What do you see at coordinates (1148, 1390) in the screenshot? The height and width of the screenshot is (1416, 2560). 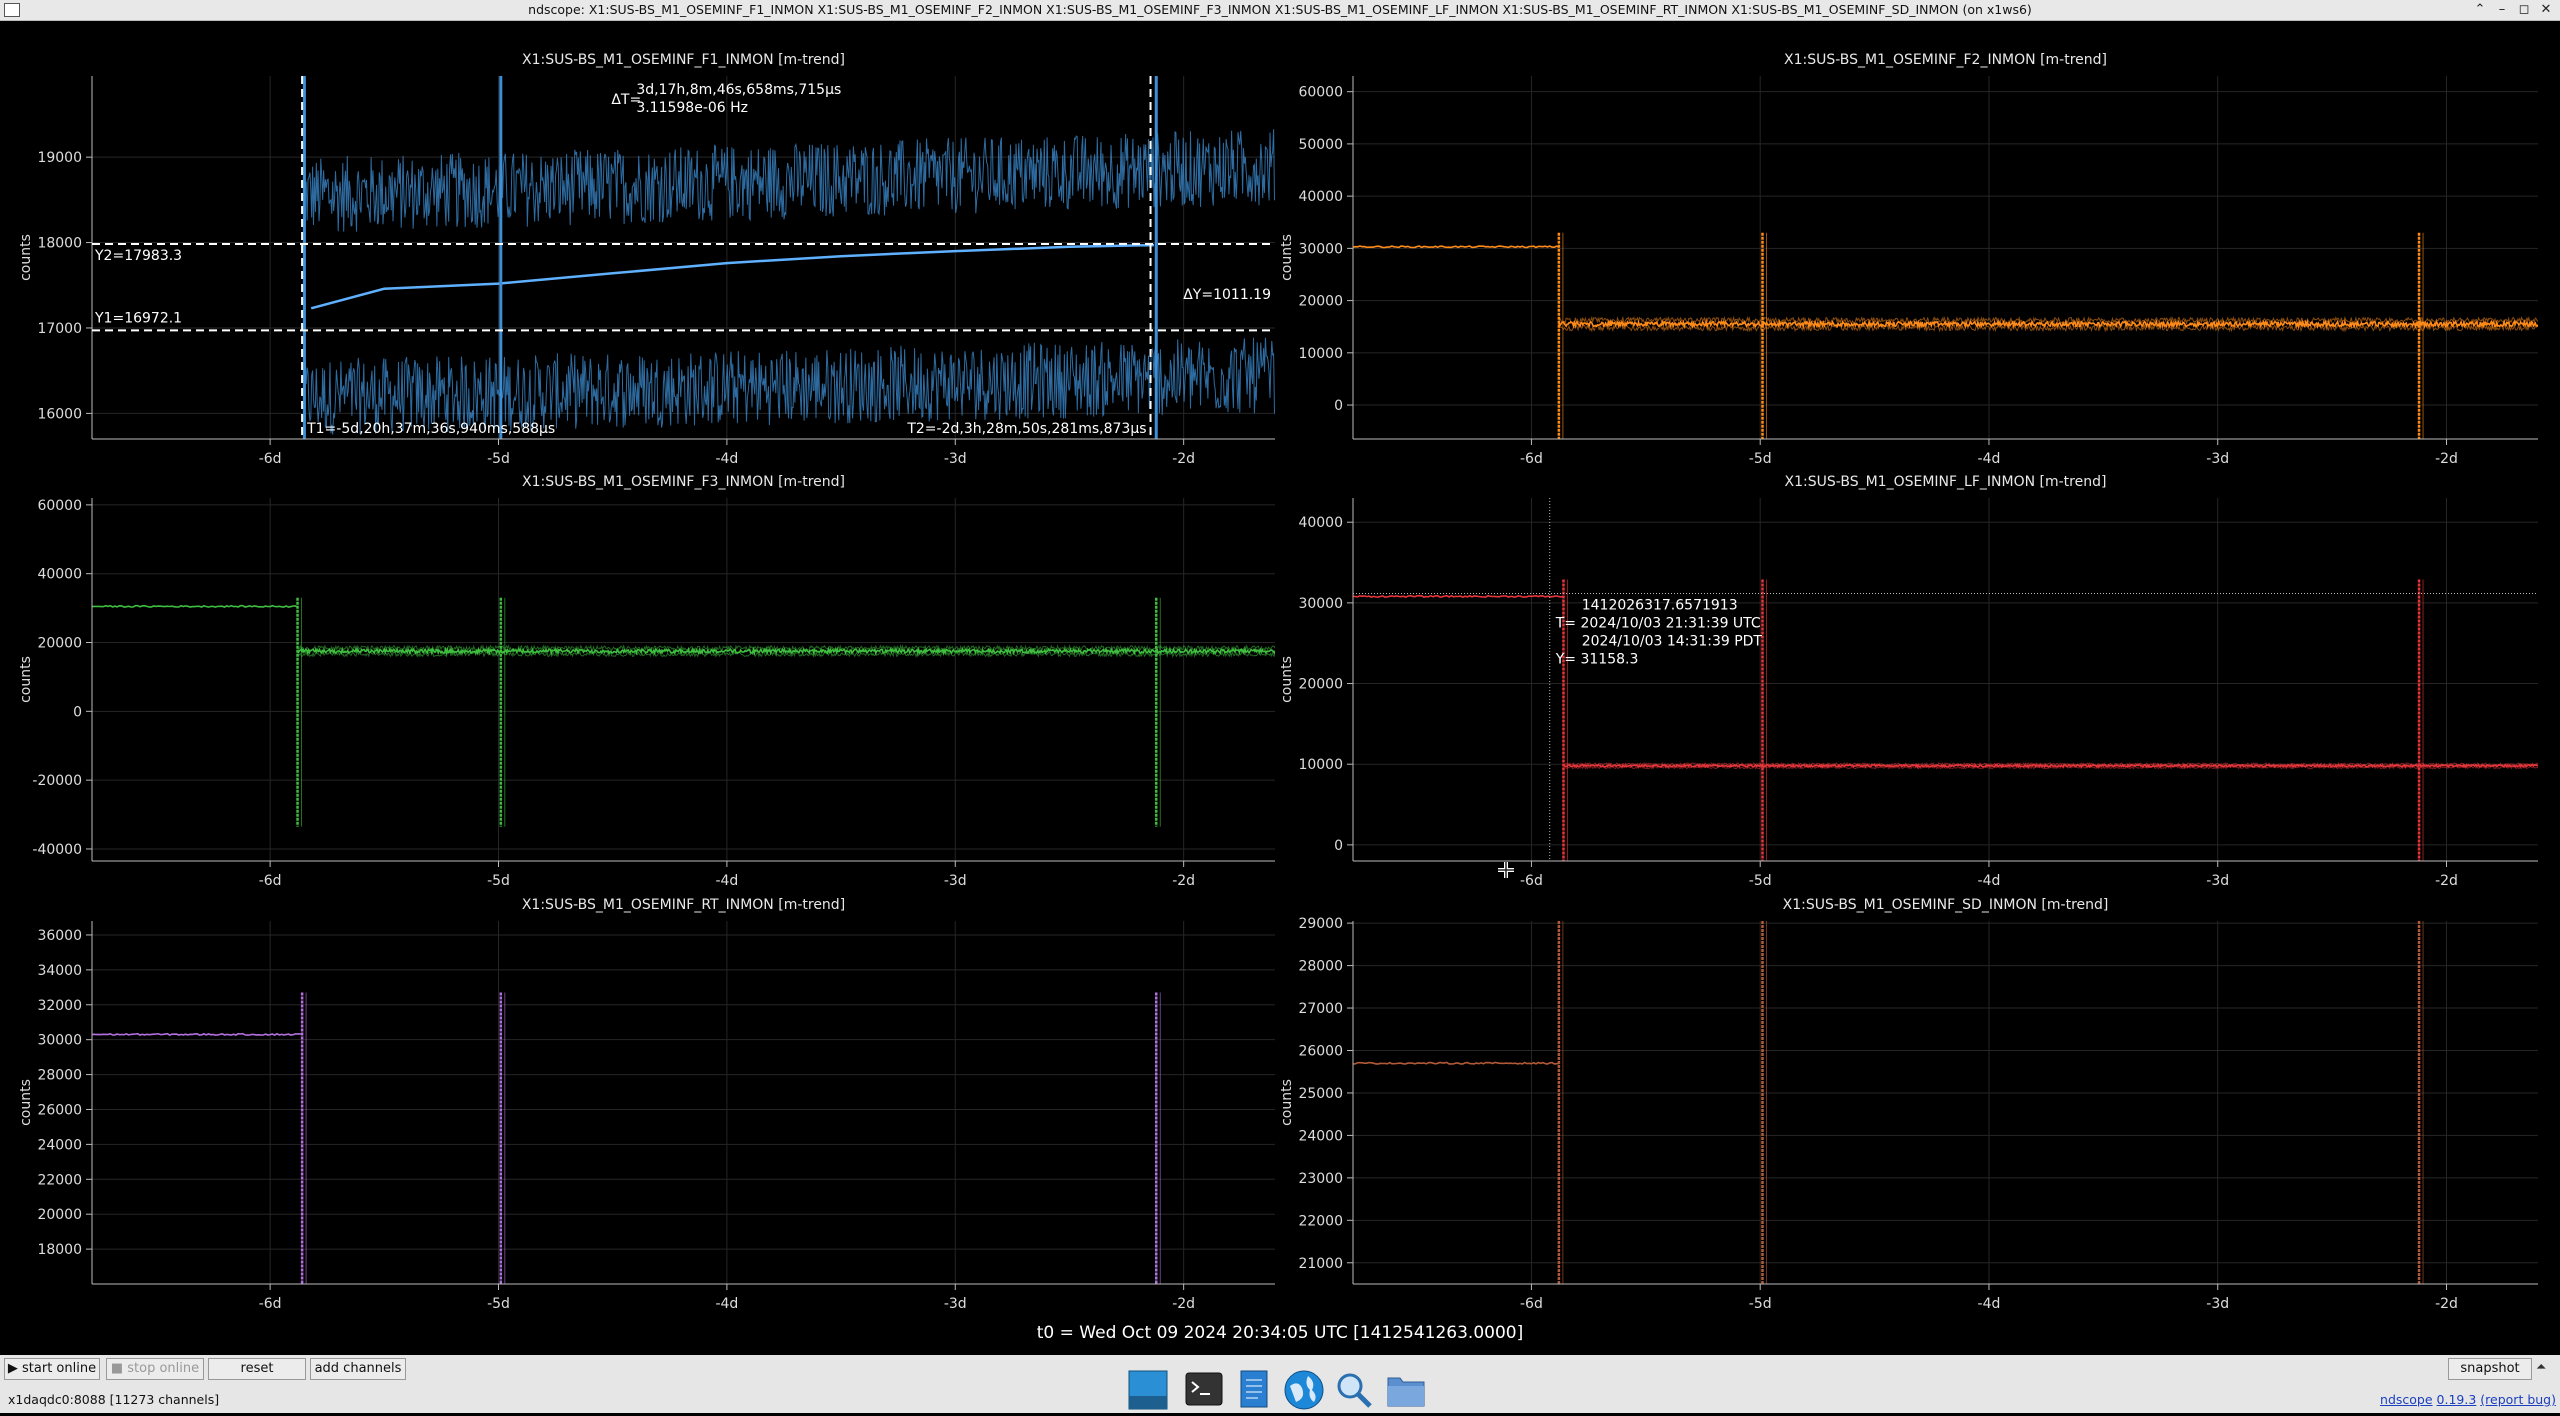 I see `desktop-icon` at bounding box center [1148, 1390].